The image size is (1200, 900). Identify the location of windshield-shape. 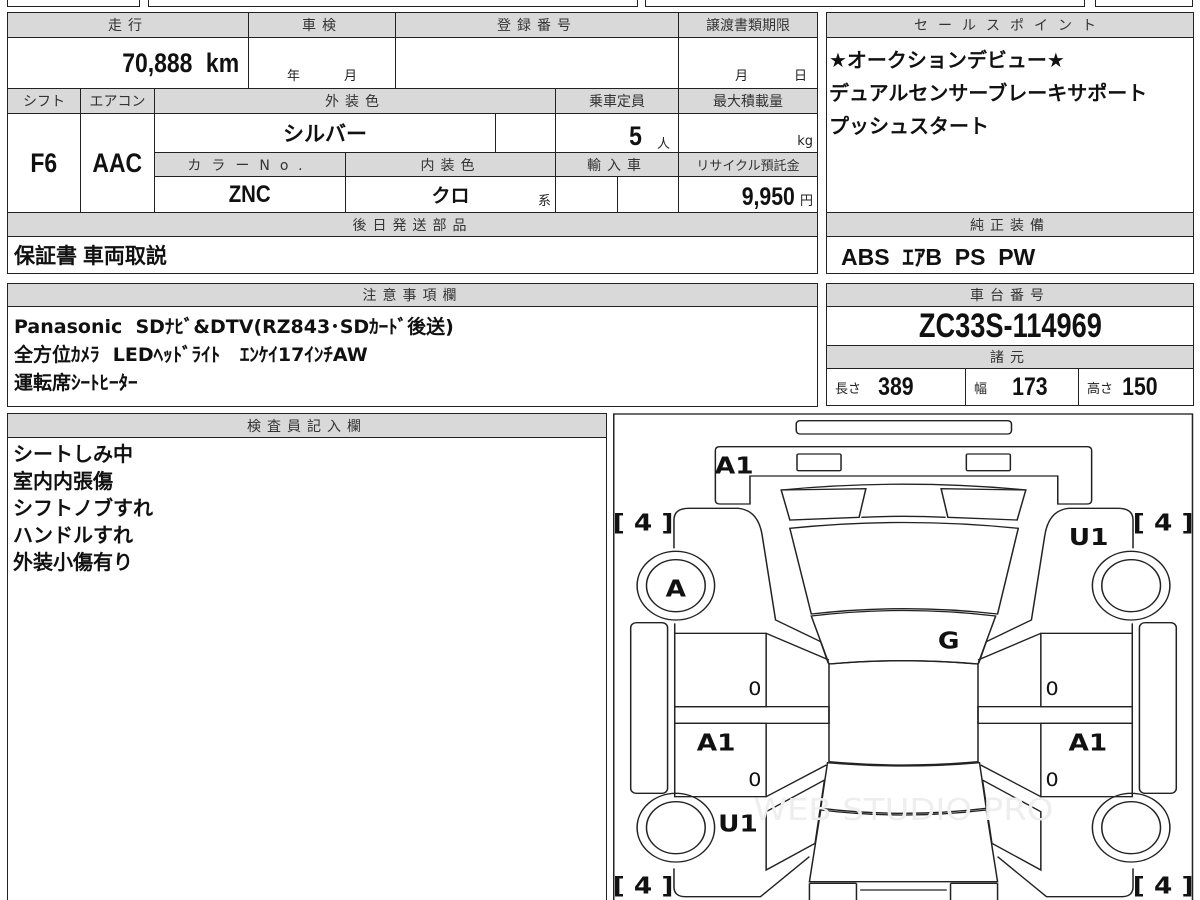
(903, 637).